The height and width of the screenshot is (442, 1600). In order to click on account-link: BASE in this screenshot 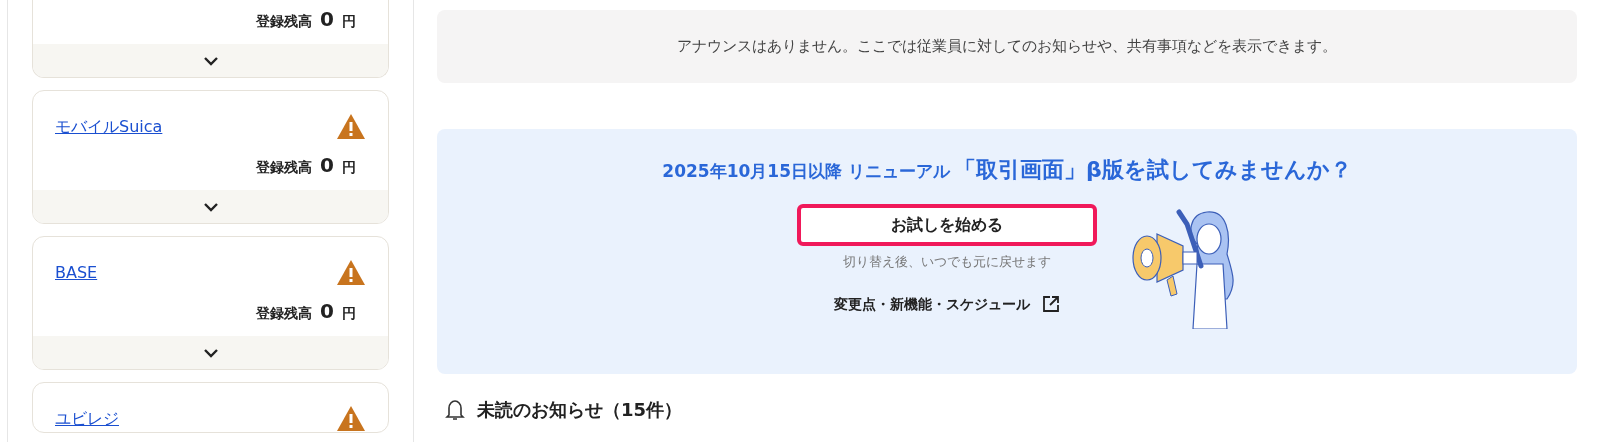, I will do `click(76, 272)`.